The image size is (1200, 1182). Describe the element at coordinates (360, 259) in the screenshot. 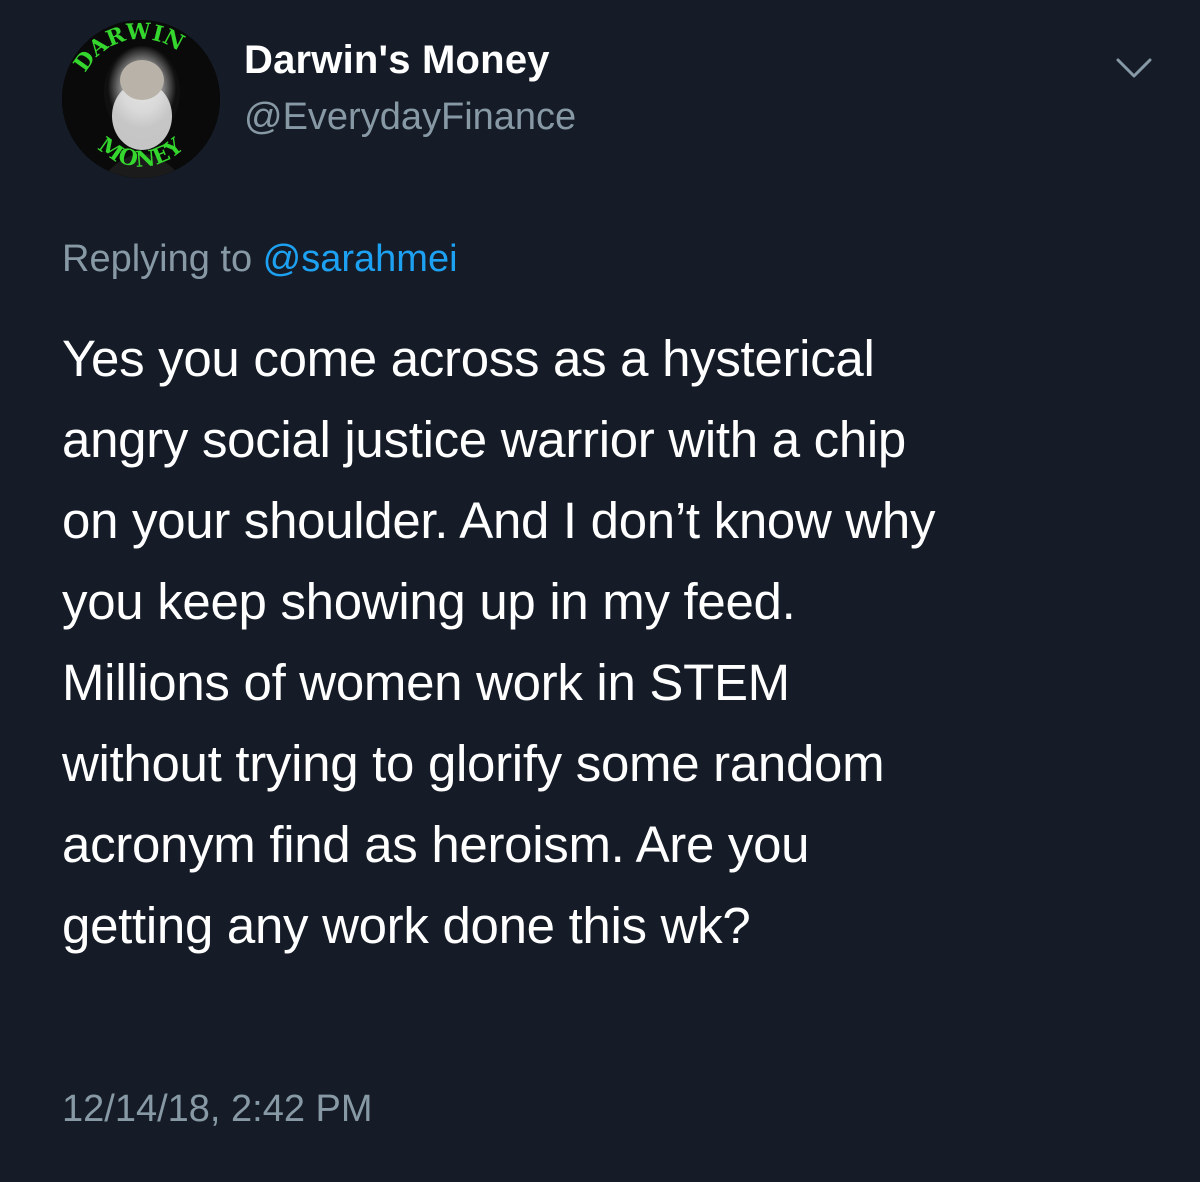

I see `reply-mention-link: @sarahmei` at that location.